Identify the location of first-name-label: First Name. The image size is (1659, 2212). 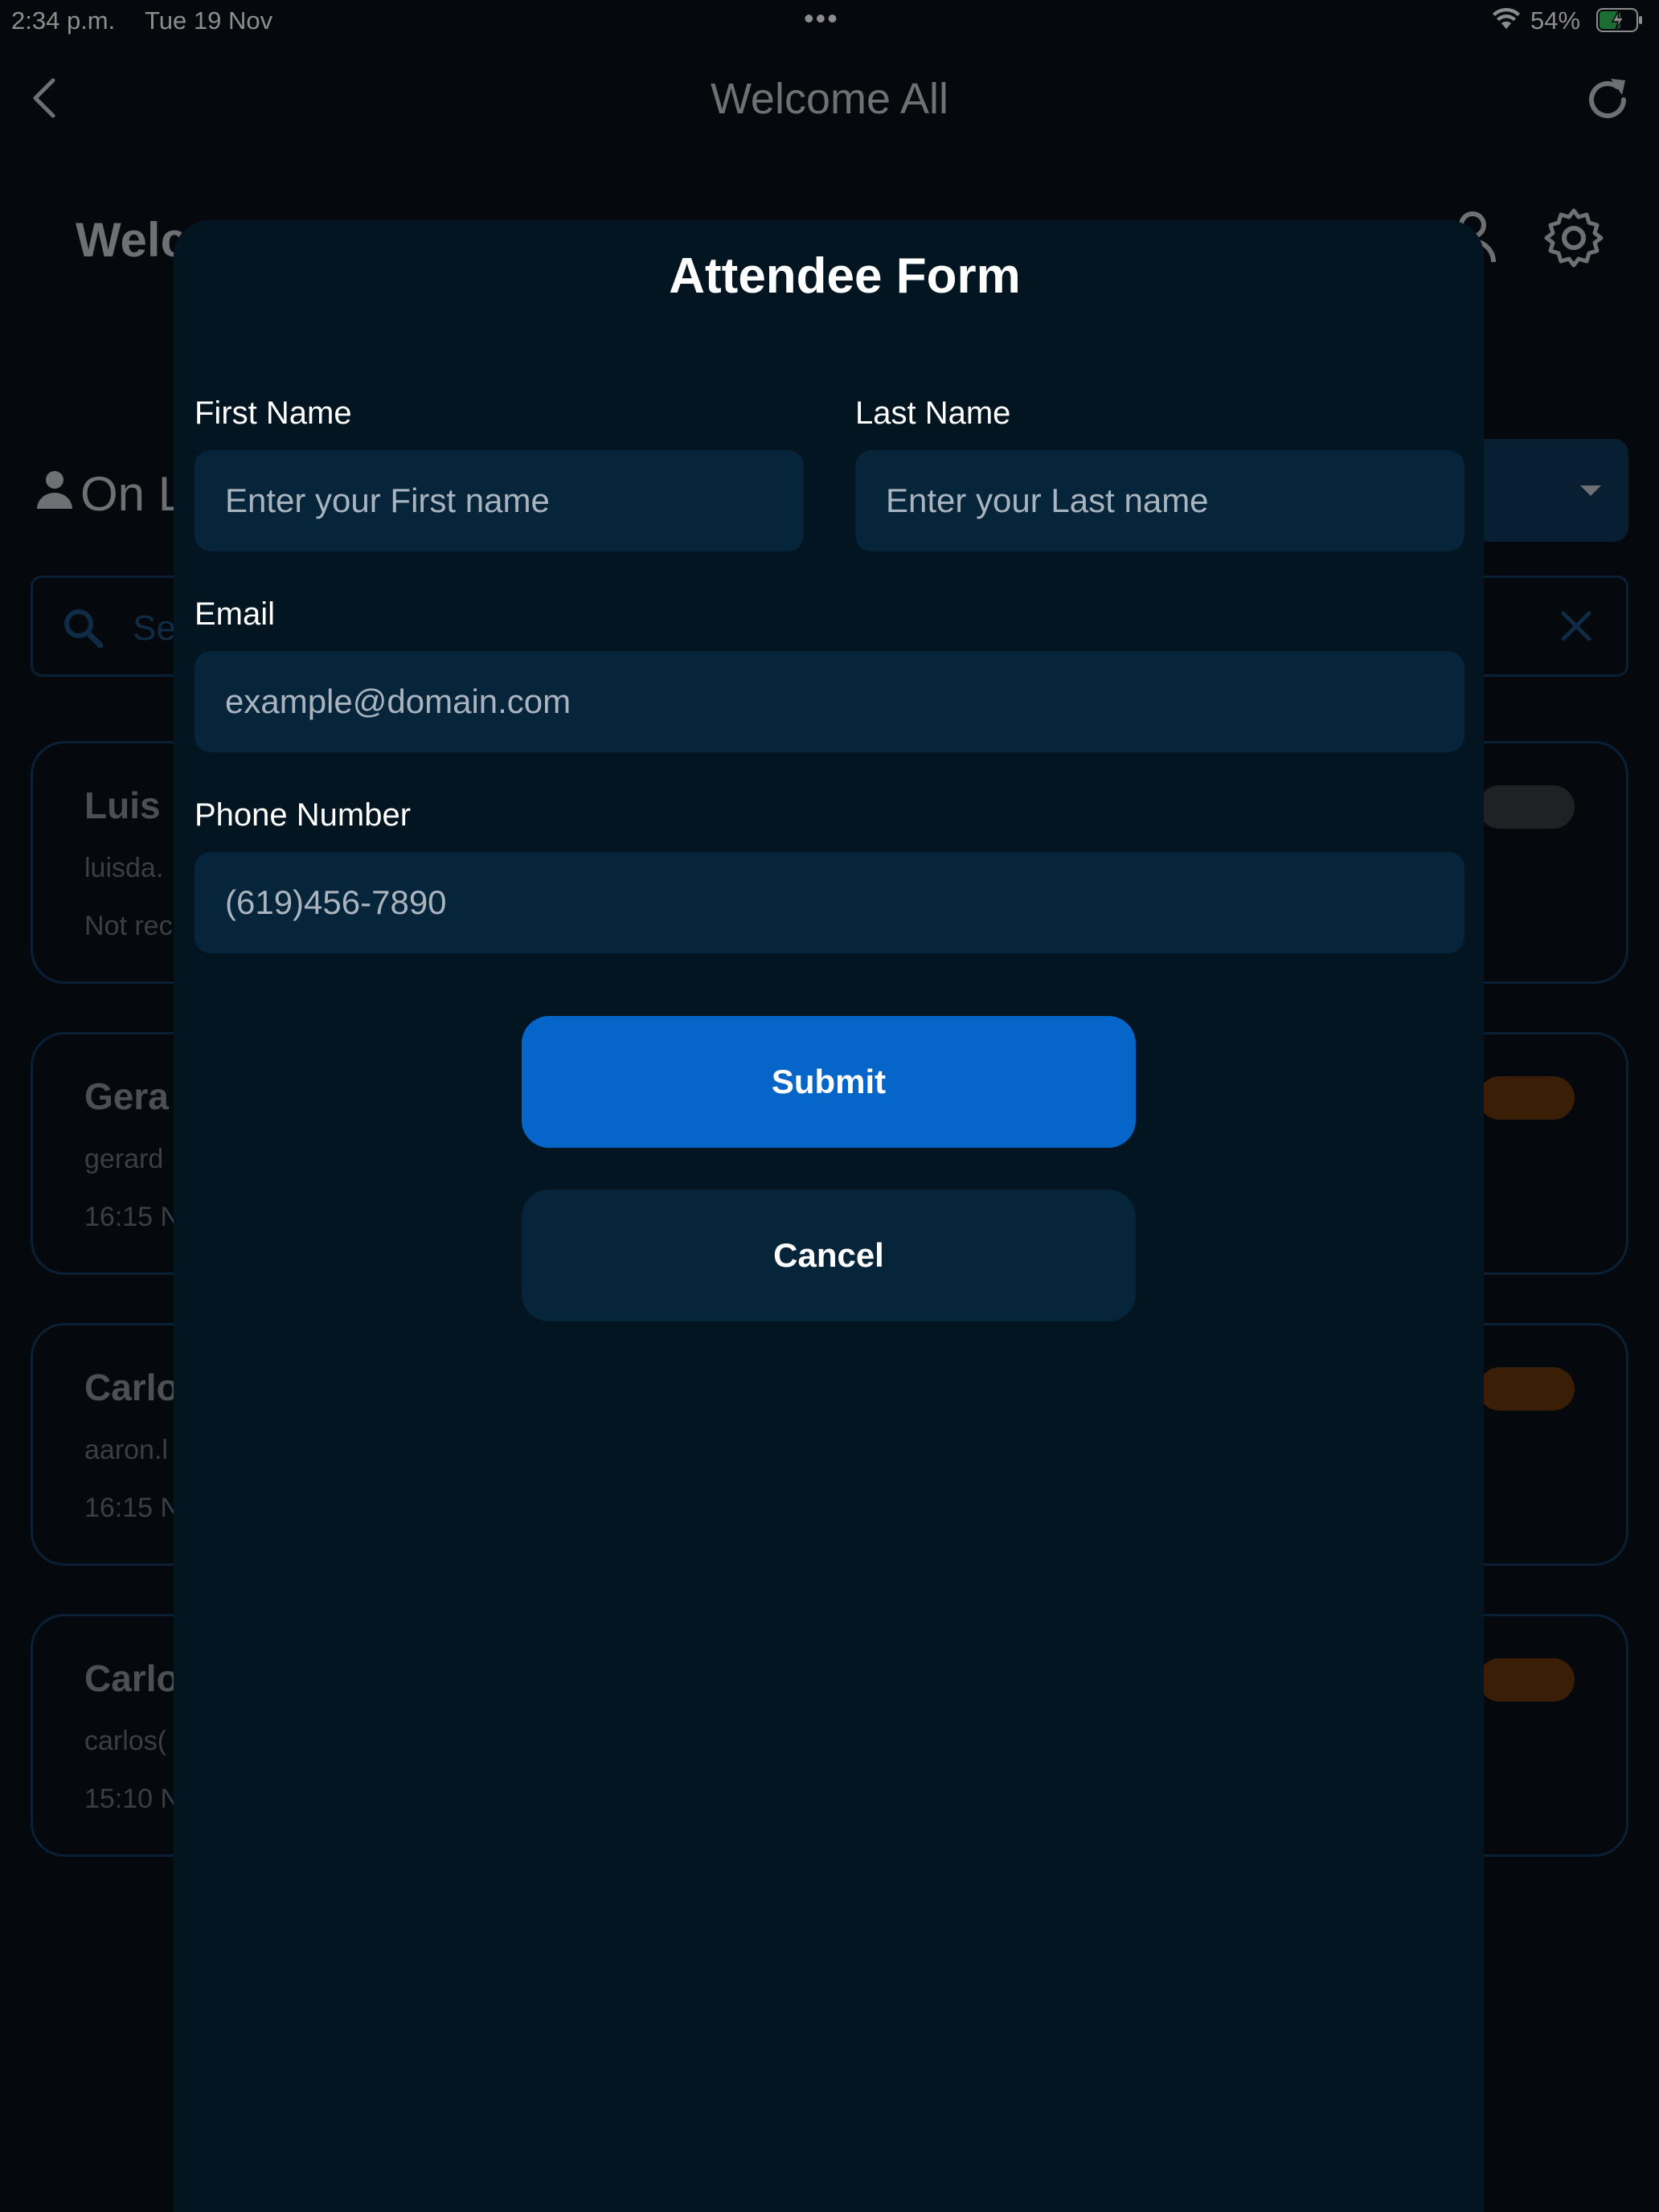
(273, 413).